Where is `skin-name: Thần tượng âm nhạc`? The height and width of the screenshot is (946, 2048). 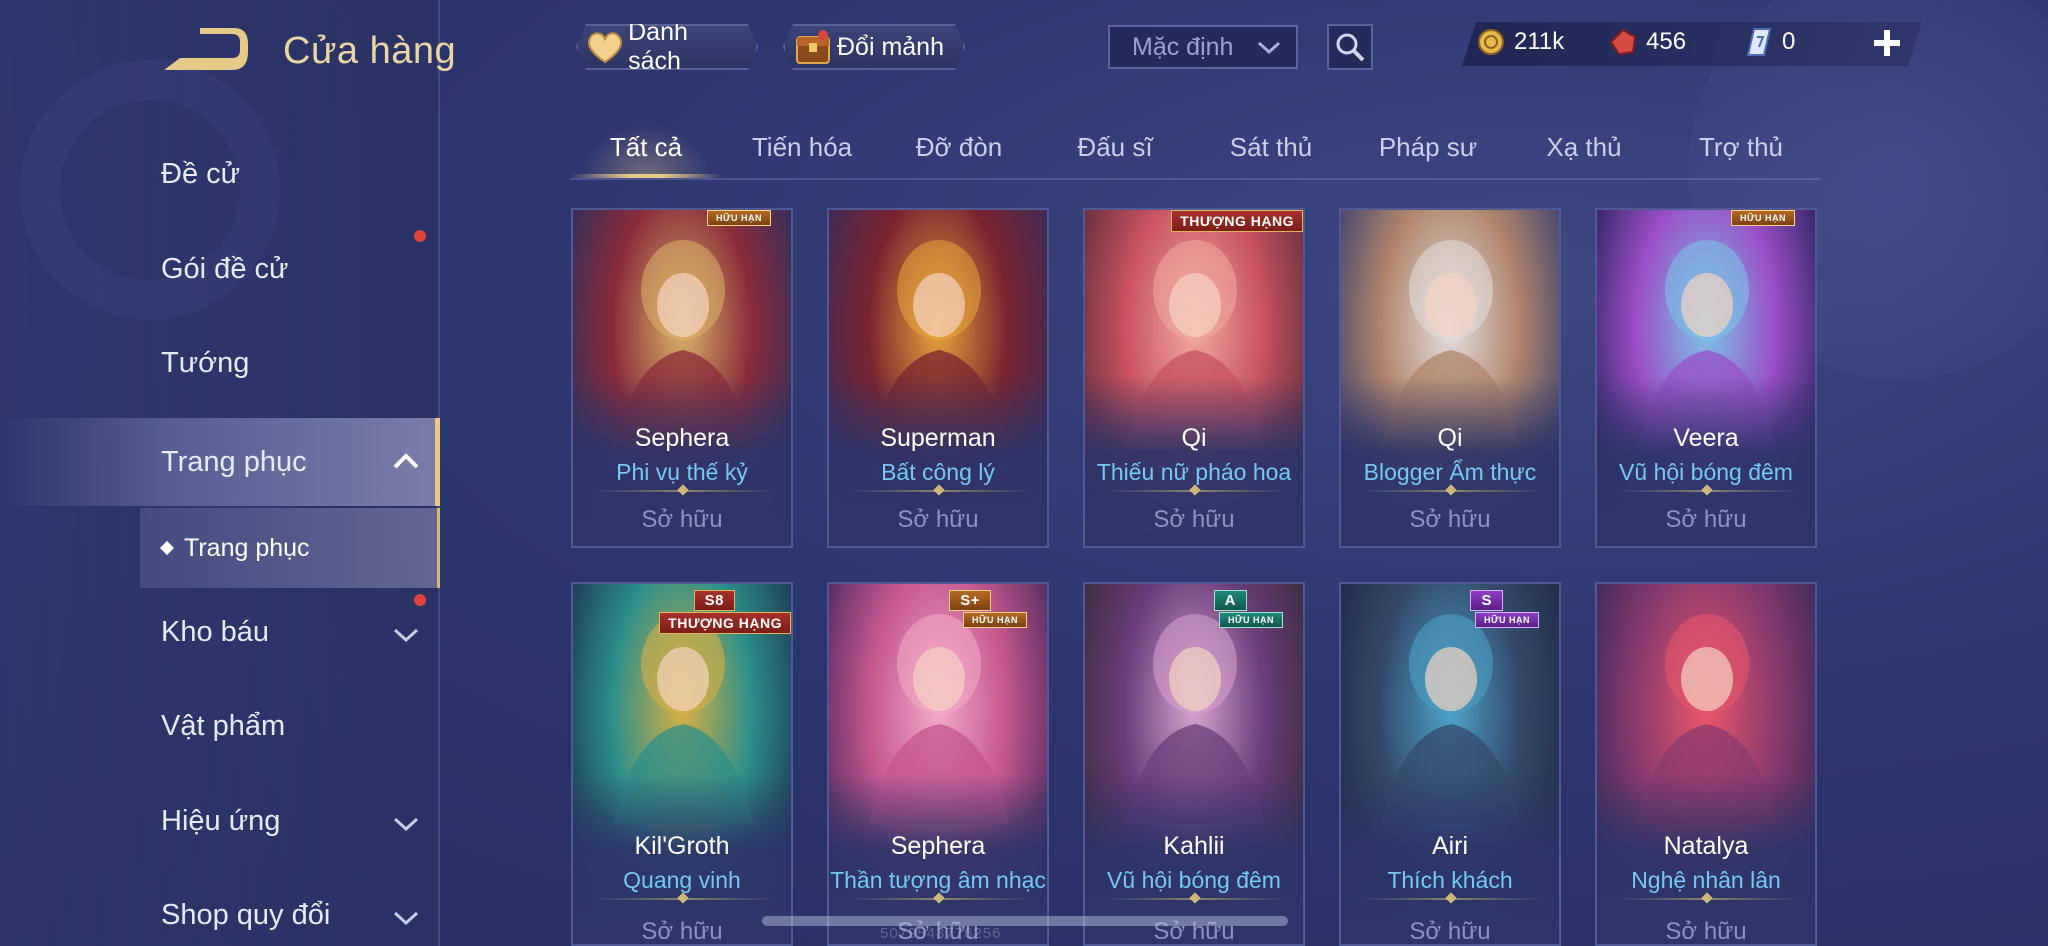 skin-name: Thần tượng âm nhạc is located at coordinates (938, 880).